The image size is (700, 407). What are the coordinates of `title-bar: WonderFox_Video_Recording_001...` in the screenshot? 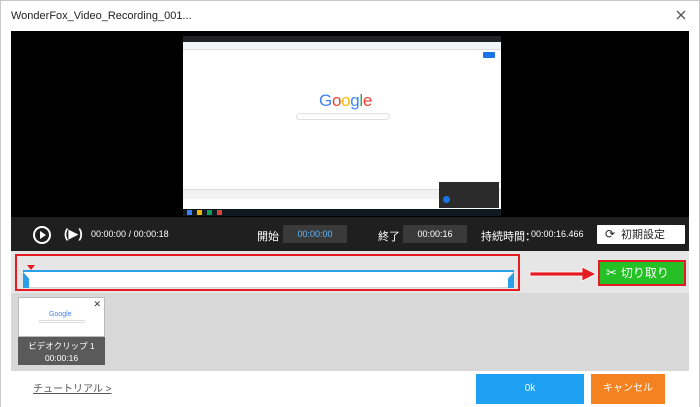 It's located at (350, 16).